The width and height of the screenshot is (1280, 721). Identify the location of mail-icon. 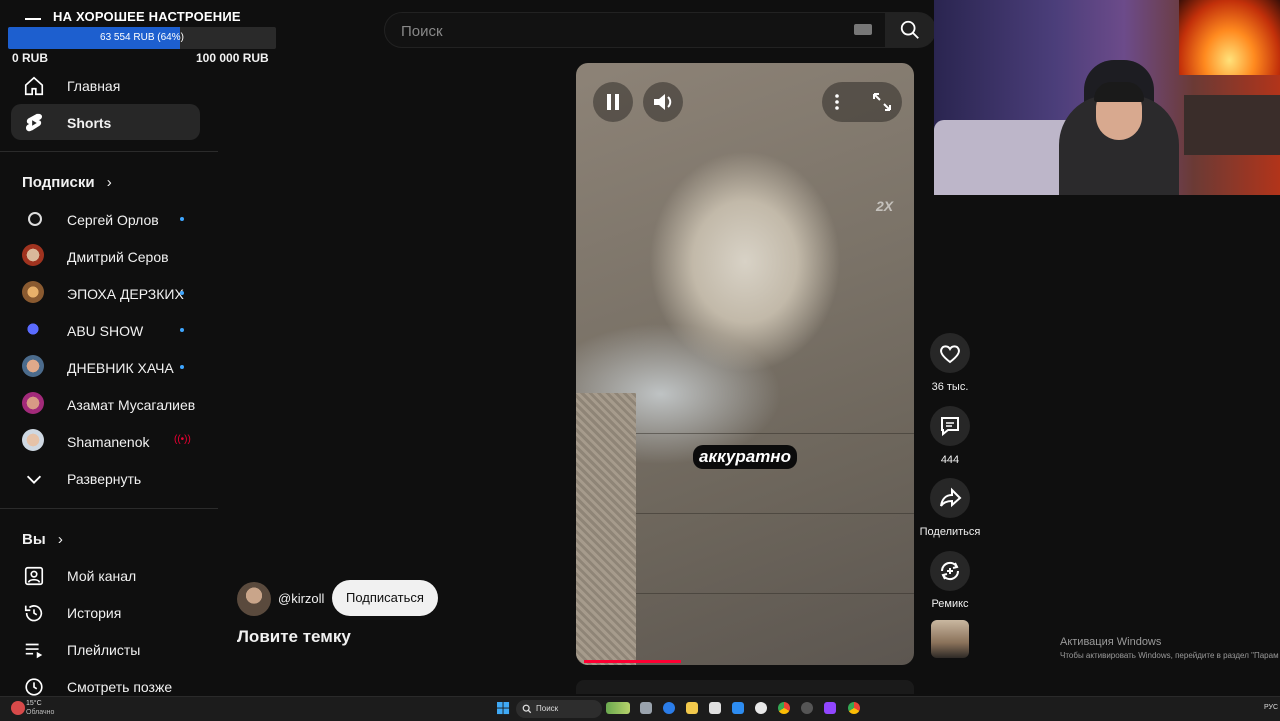
(738, 708).